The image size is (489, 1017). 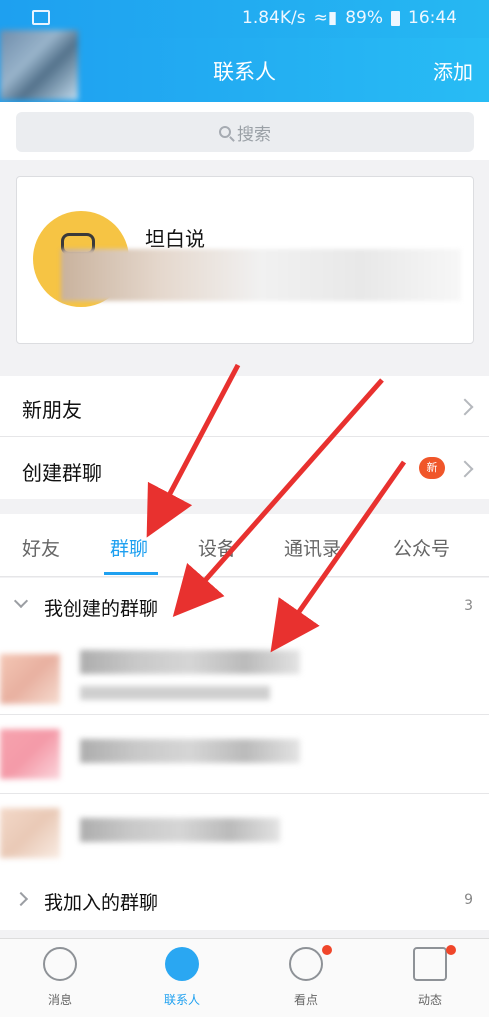 What do you see at coordinates (261, 275) in the screenshot?
I see `blurred-description` at bounding box center [261, 275].